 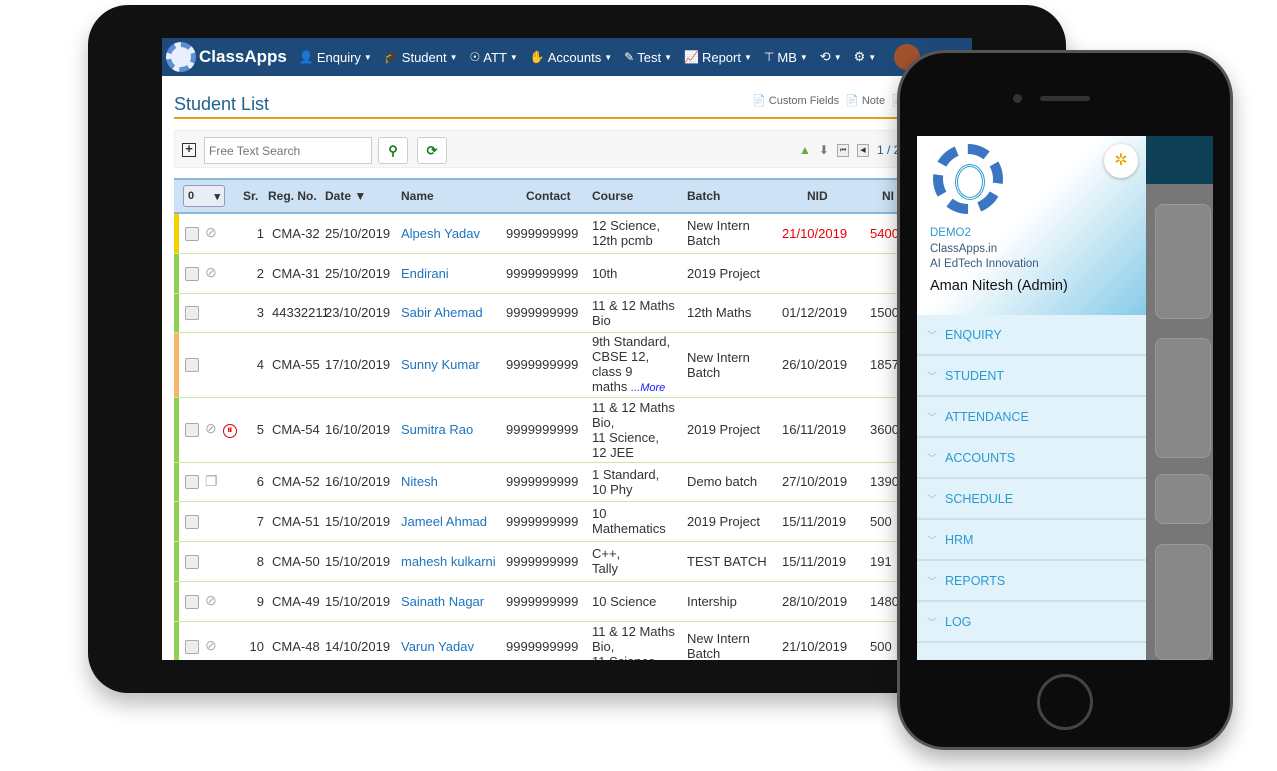 I want to click on pause-icon: ⏸, so click(x=229, y=431).